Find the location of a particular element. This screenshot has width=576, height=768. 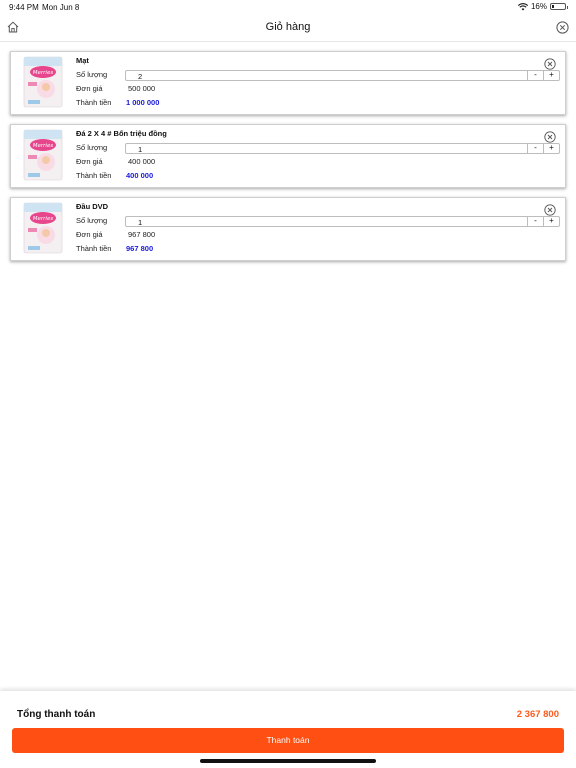

checkout-button: Thanh toán is located at coordinates (288, 740).